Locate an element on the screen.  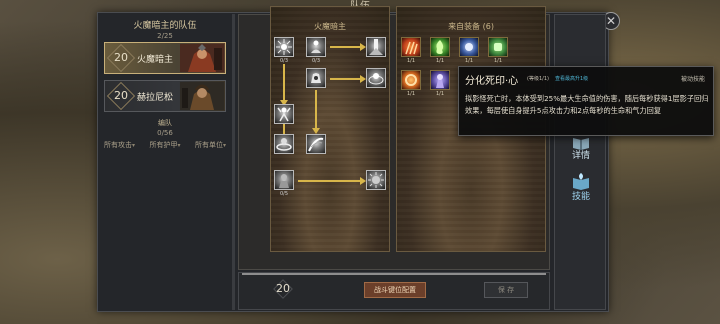
hand-grab-skill-icon is located at coordinates (316, 78).